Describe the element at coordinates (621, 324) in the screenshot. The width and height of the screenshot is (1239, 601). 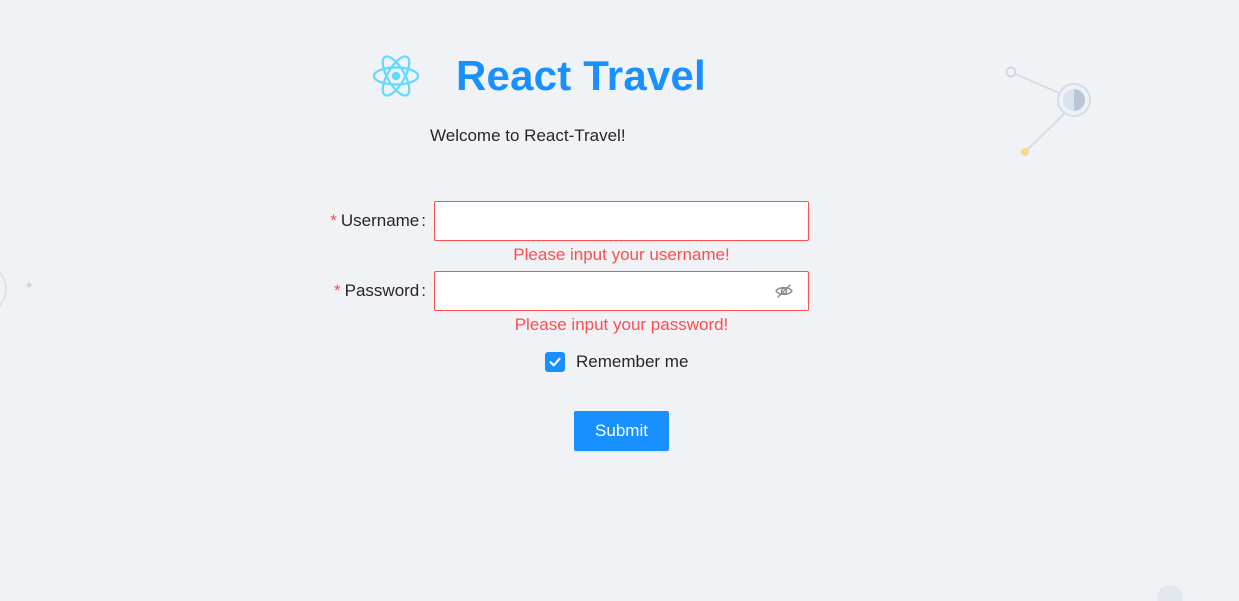
I see `password-error: Please input your password!` at that location.